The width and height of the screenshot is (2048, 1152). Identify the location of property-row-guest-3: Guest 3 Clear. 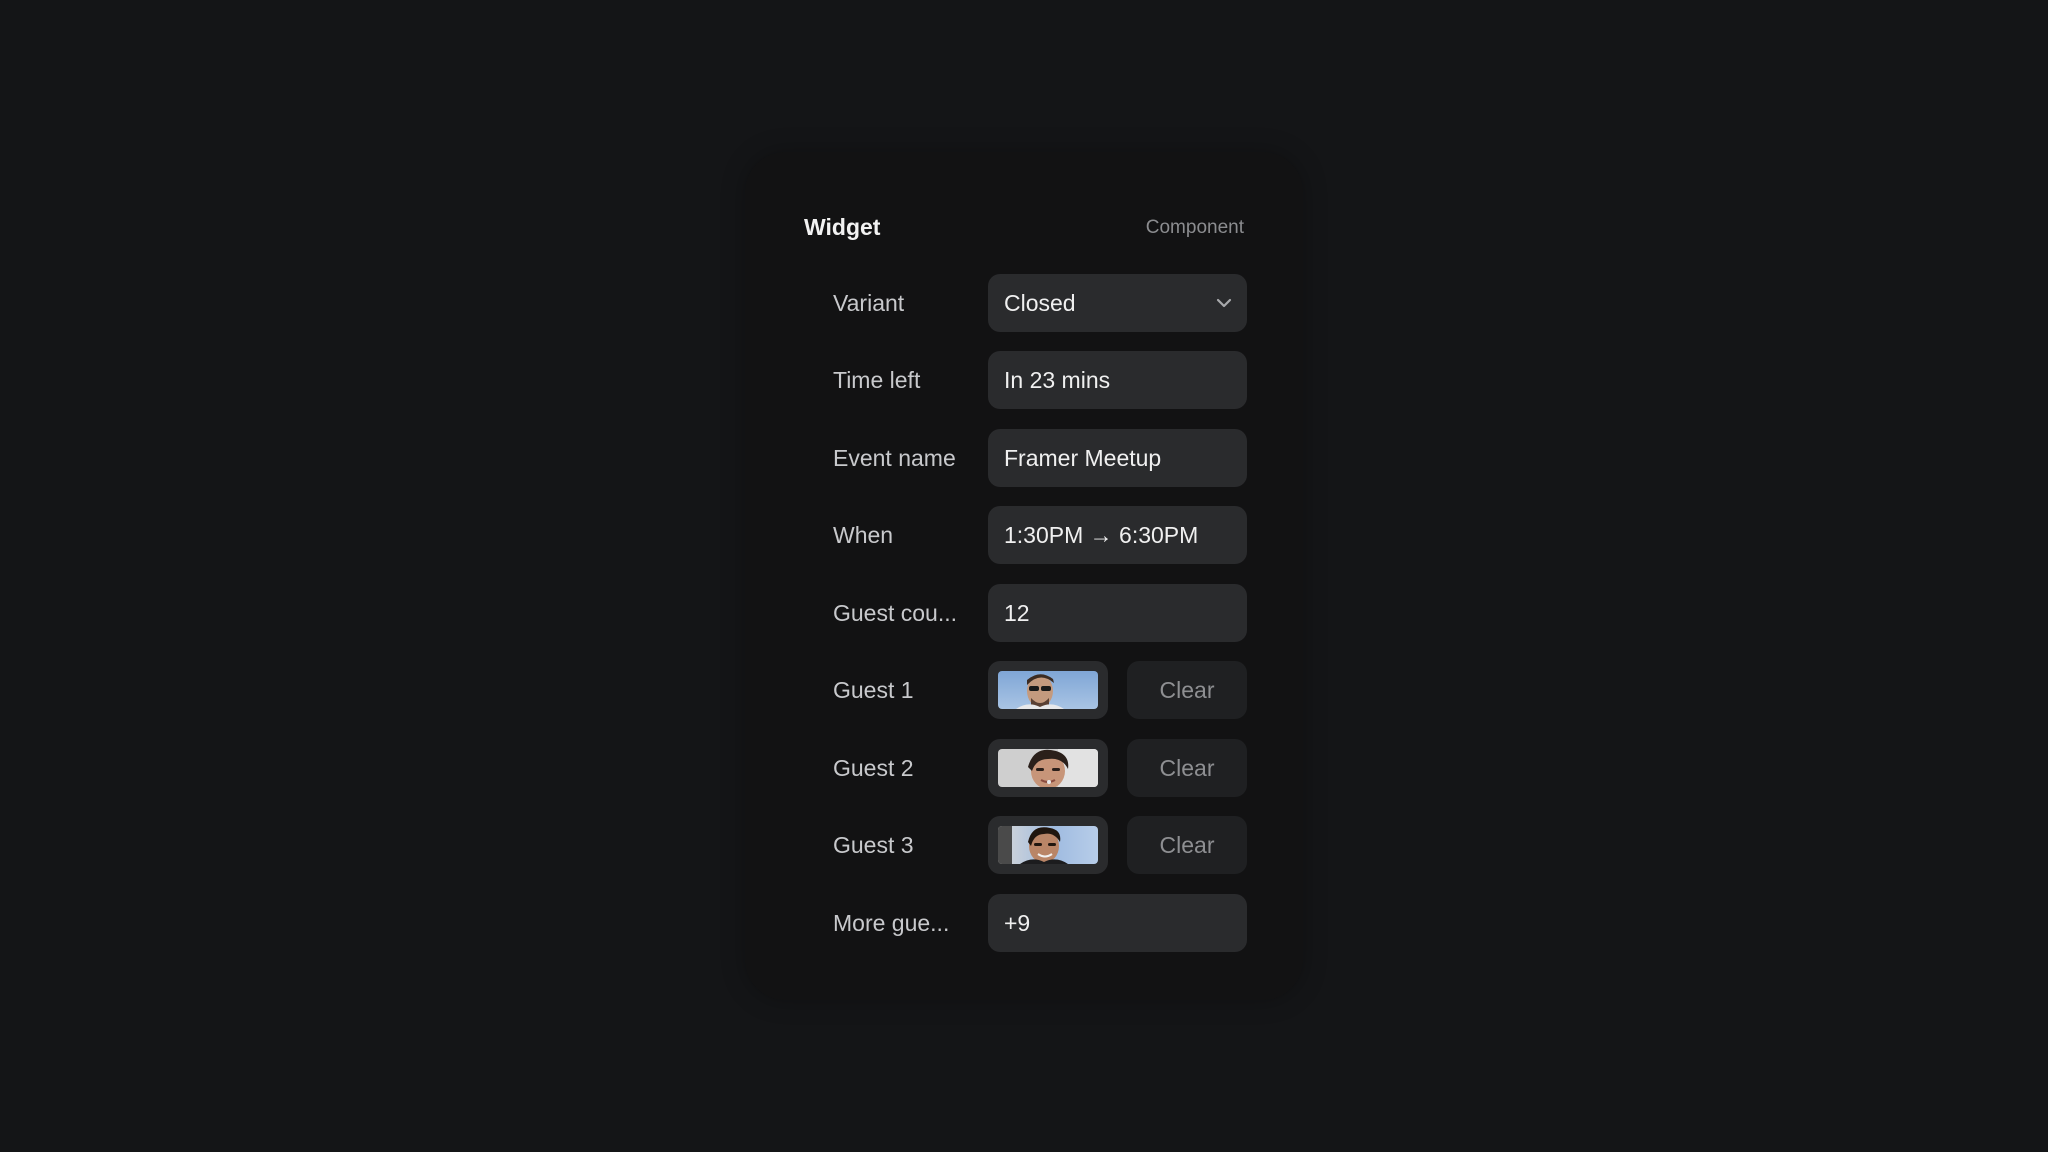
(1024, 845).